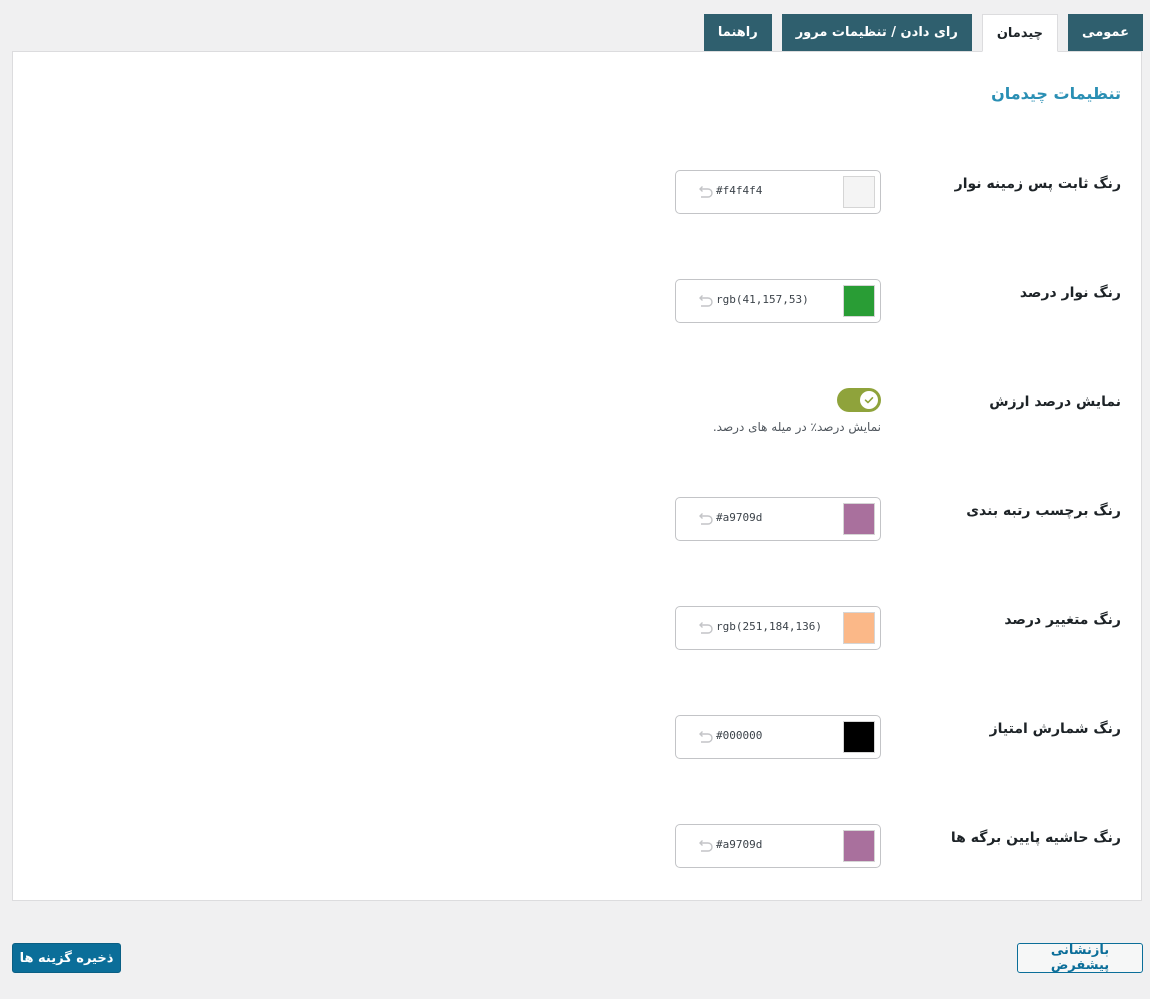 This screenshot has width=1150, height=999. What do you see at coordinates (778, 737) in the screenshot?
I see `score-count-color-picker: #000000` at bounding box center [778, 737].